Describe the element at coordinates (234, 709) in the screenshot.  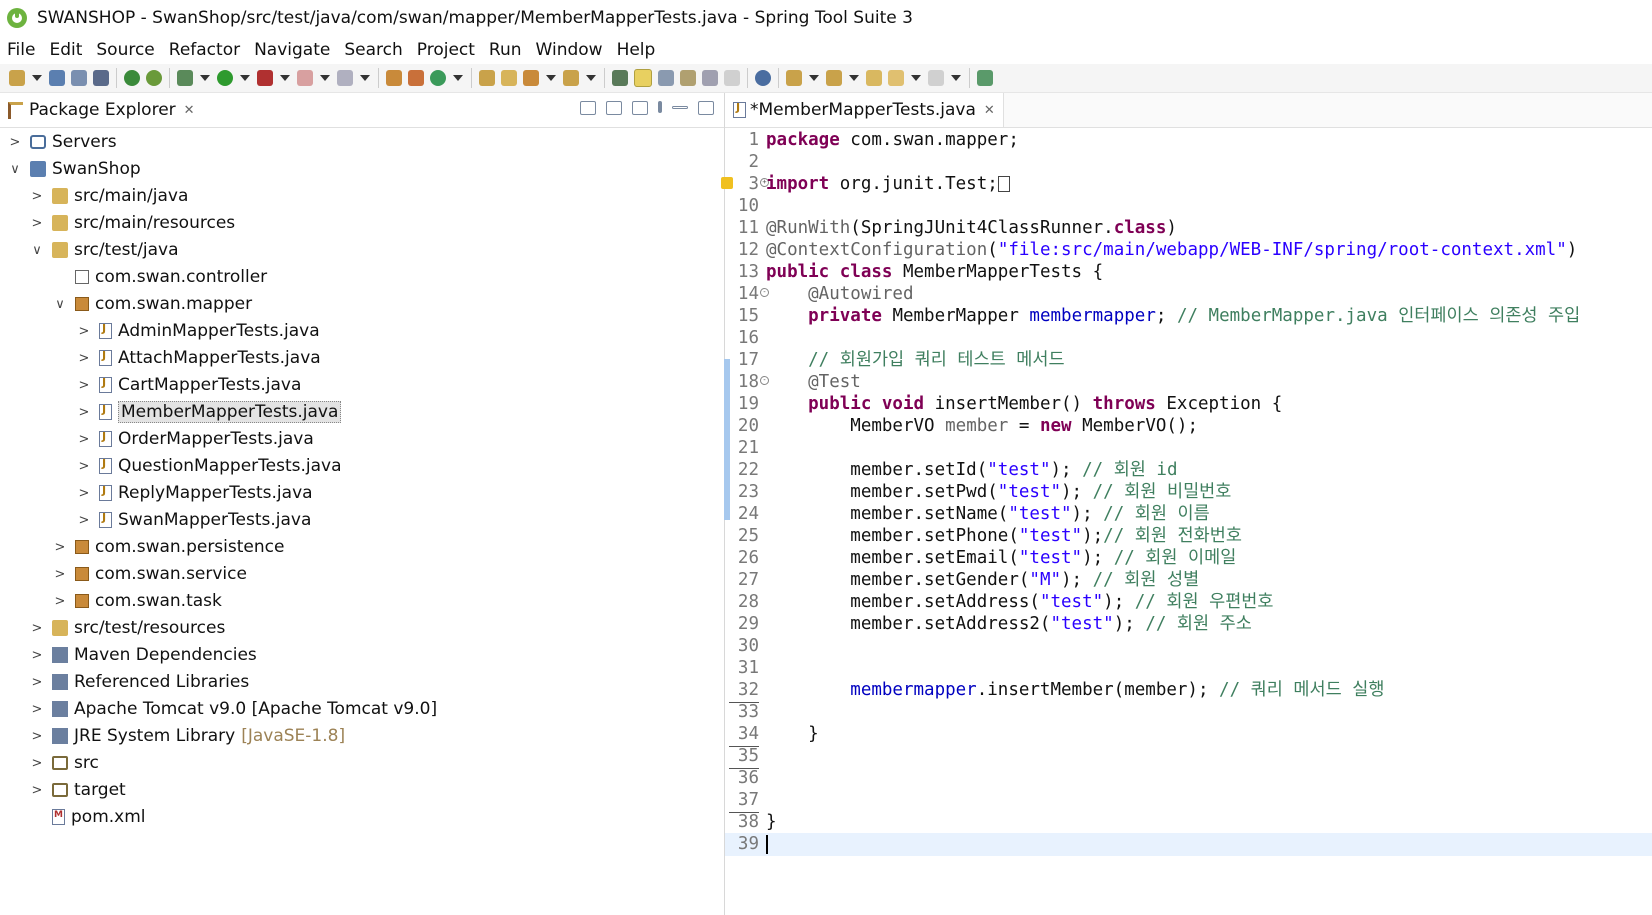
I see `tree-item-apache-tomcat: > Apache Tomcat v9.0 [Apache Tomcat v9.0]` at that location.